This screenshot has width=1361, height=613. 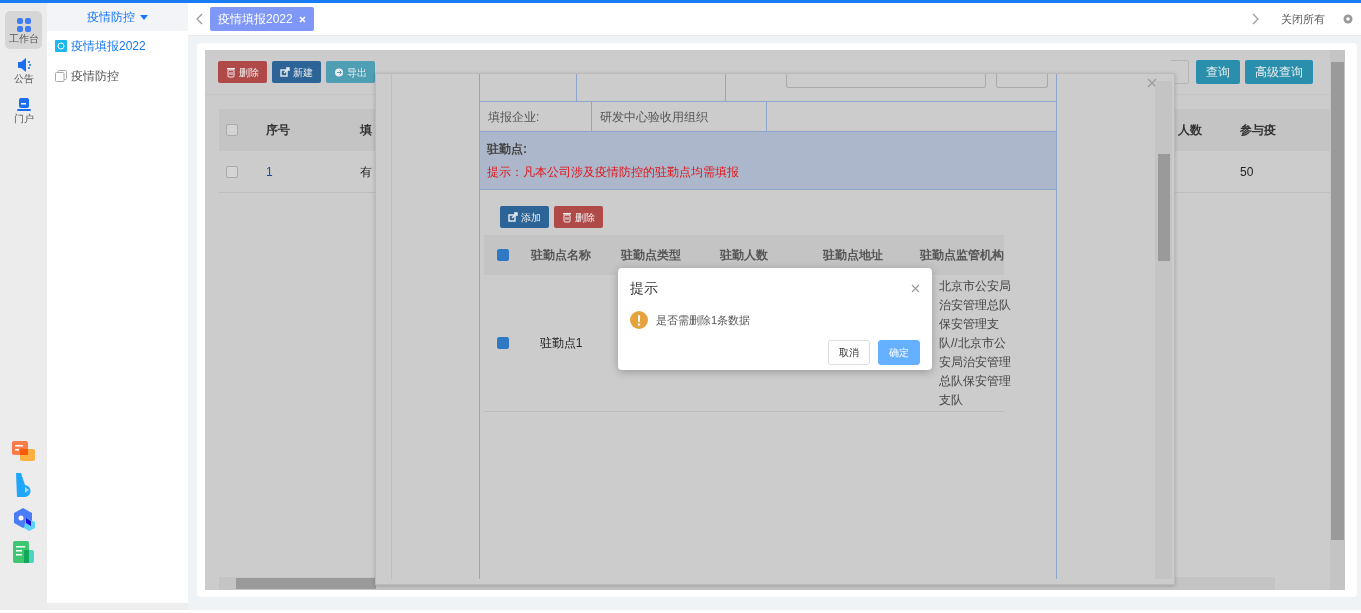 What do you see at coordinates (962, 255) in the screenshot?
I see `column-header: 驻勤点监管机构` at bounding box center [962, 255].